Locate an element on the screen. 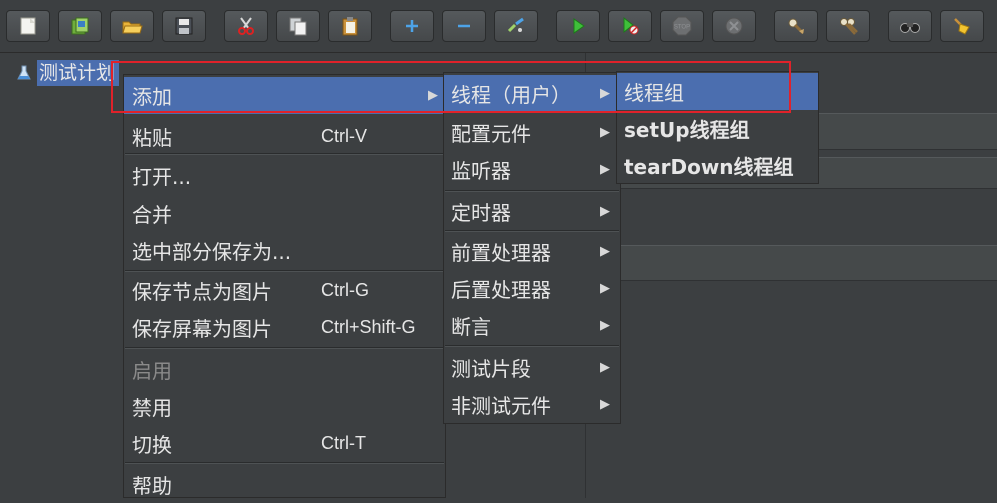  context-menu-item: 禁用 is located at coordinates (284, 406).